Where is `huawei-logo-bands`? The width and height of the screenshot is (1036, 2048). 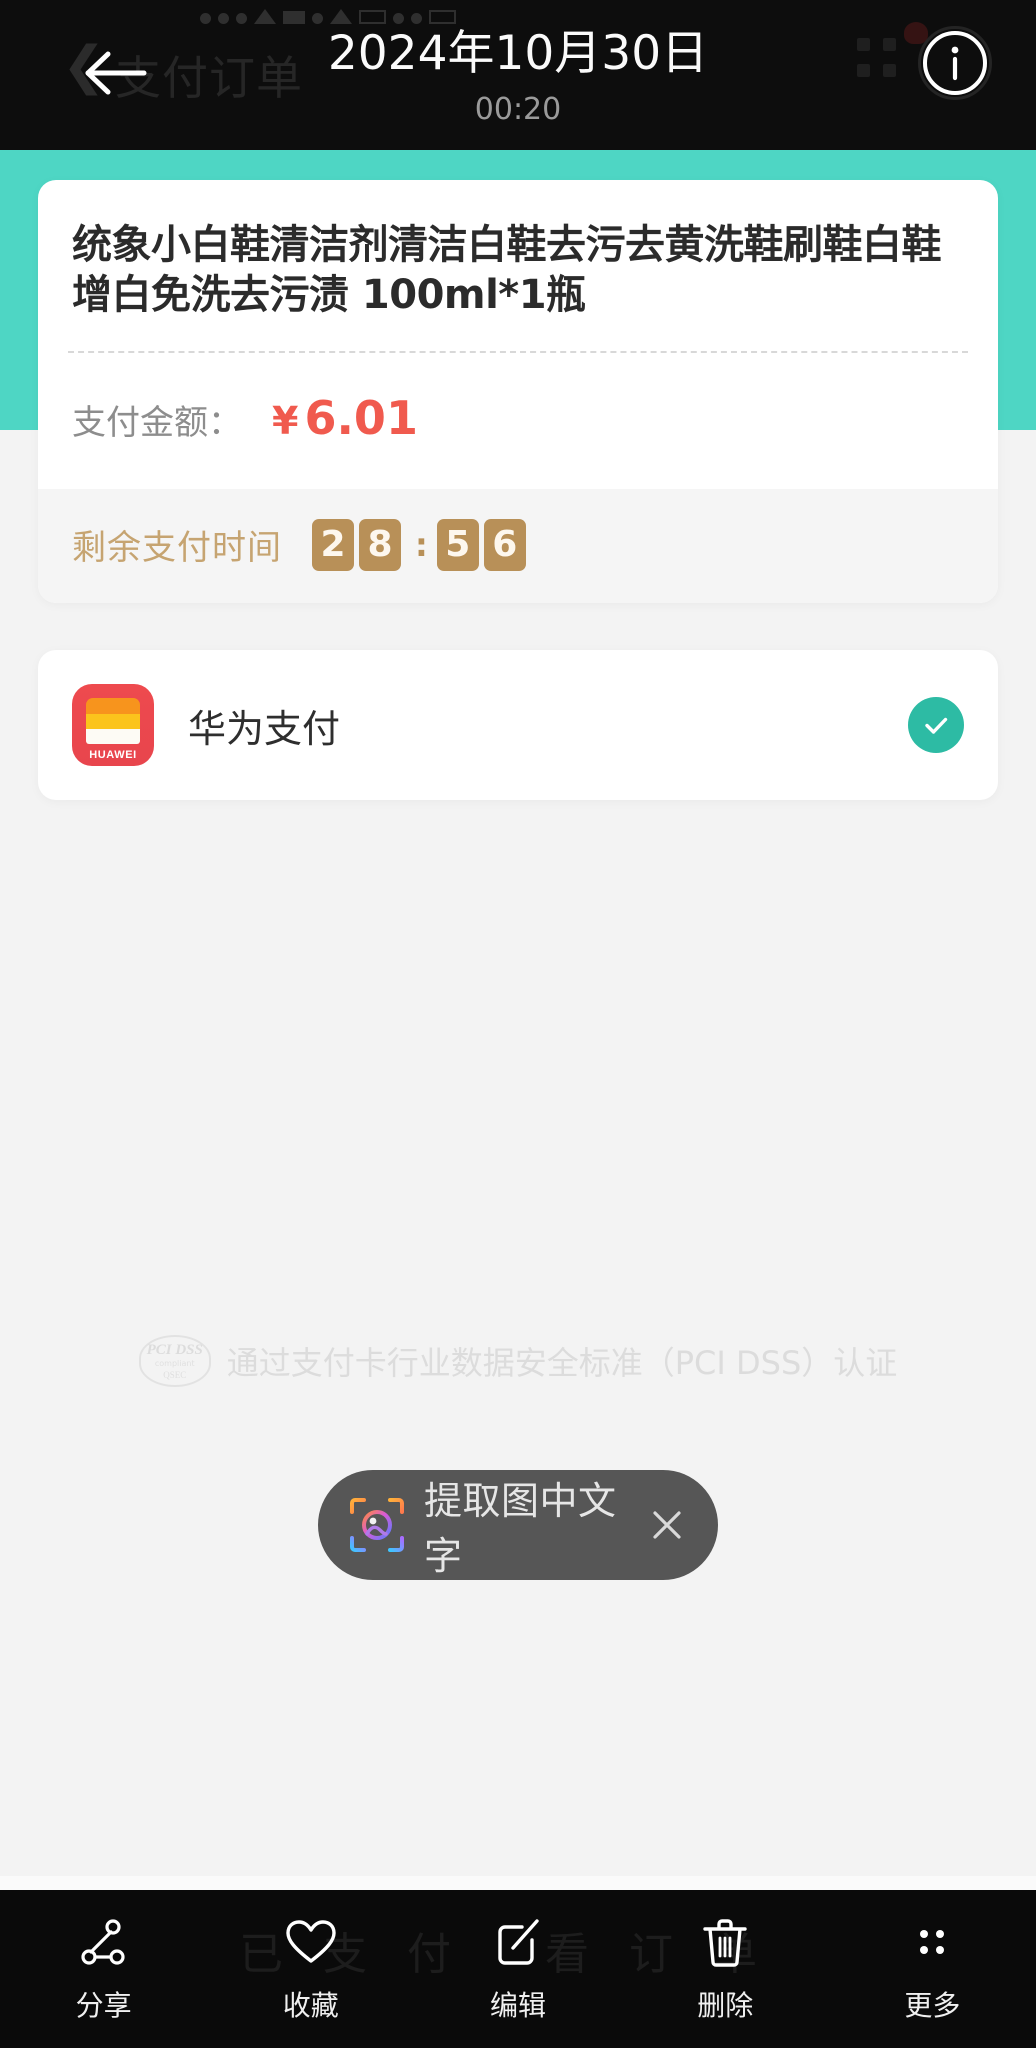
huawei-logo-bands is located at coordinates (113, 721).